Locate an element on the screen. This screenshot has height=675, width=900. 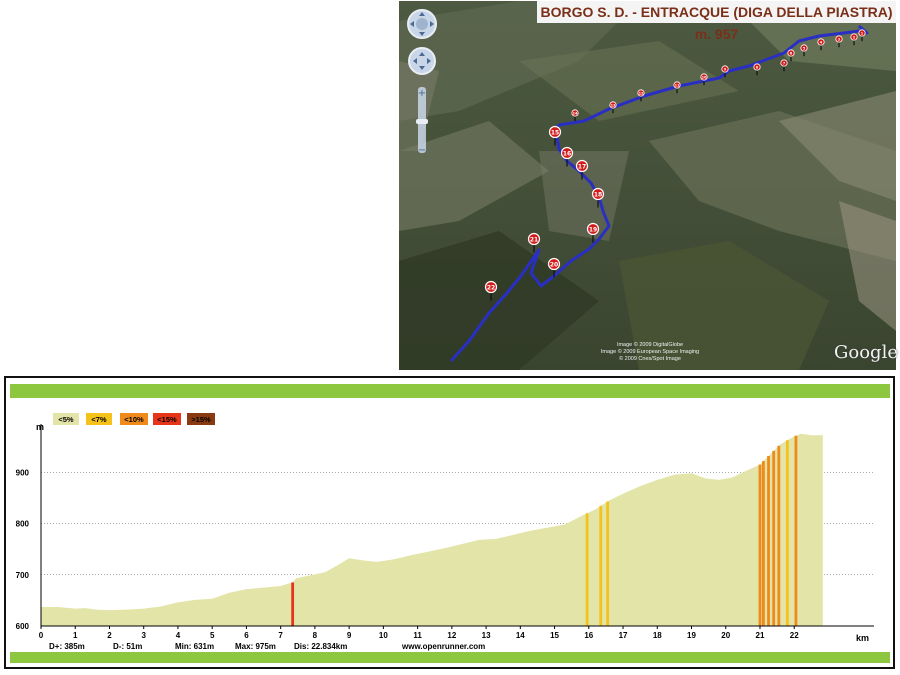
x-tick-label: 12 is located at coordinates (451, 635).